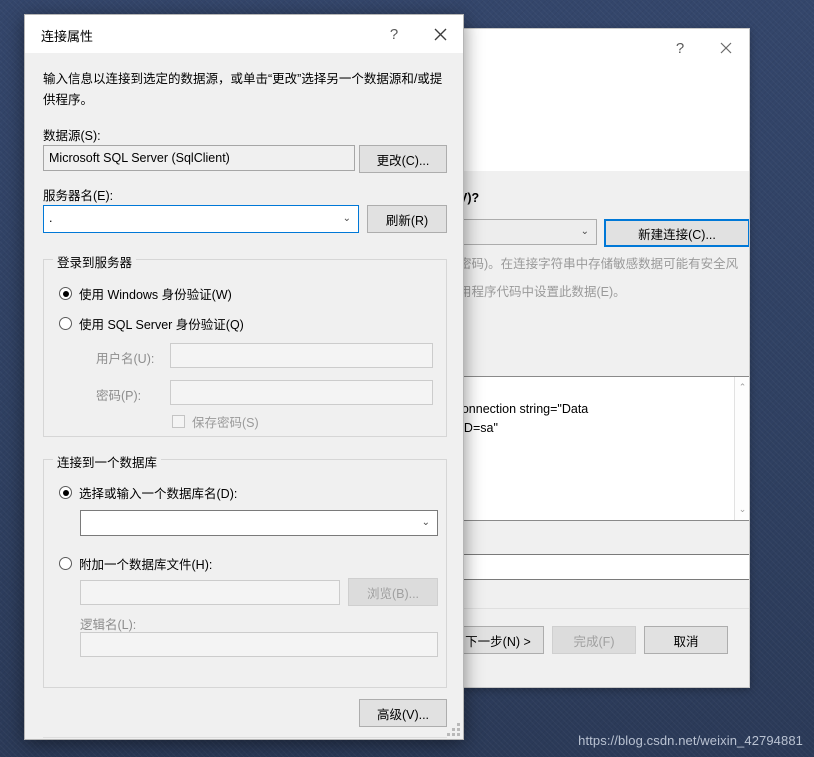 The height and width of the screenshot is (757, 814). What do you see at coordinates (158, 494) in the screenshot?
I see `radio-select-database-label: 选择或输入一个数据库名(D):` at bounding box center [158, 494].